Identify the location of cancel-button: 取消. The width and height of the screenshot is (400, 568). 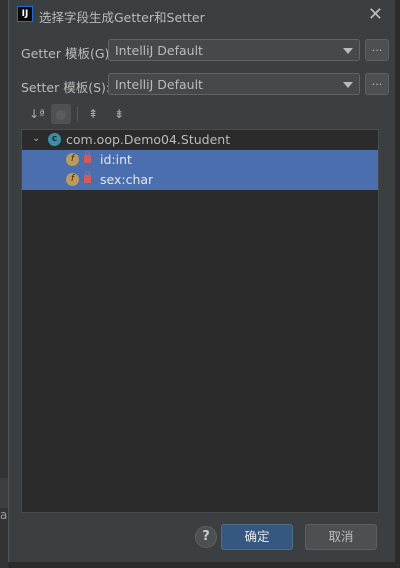
(341, 537).